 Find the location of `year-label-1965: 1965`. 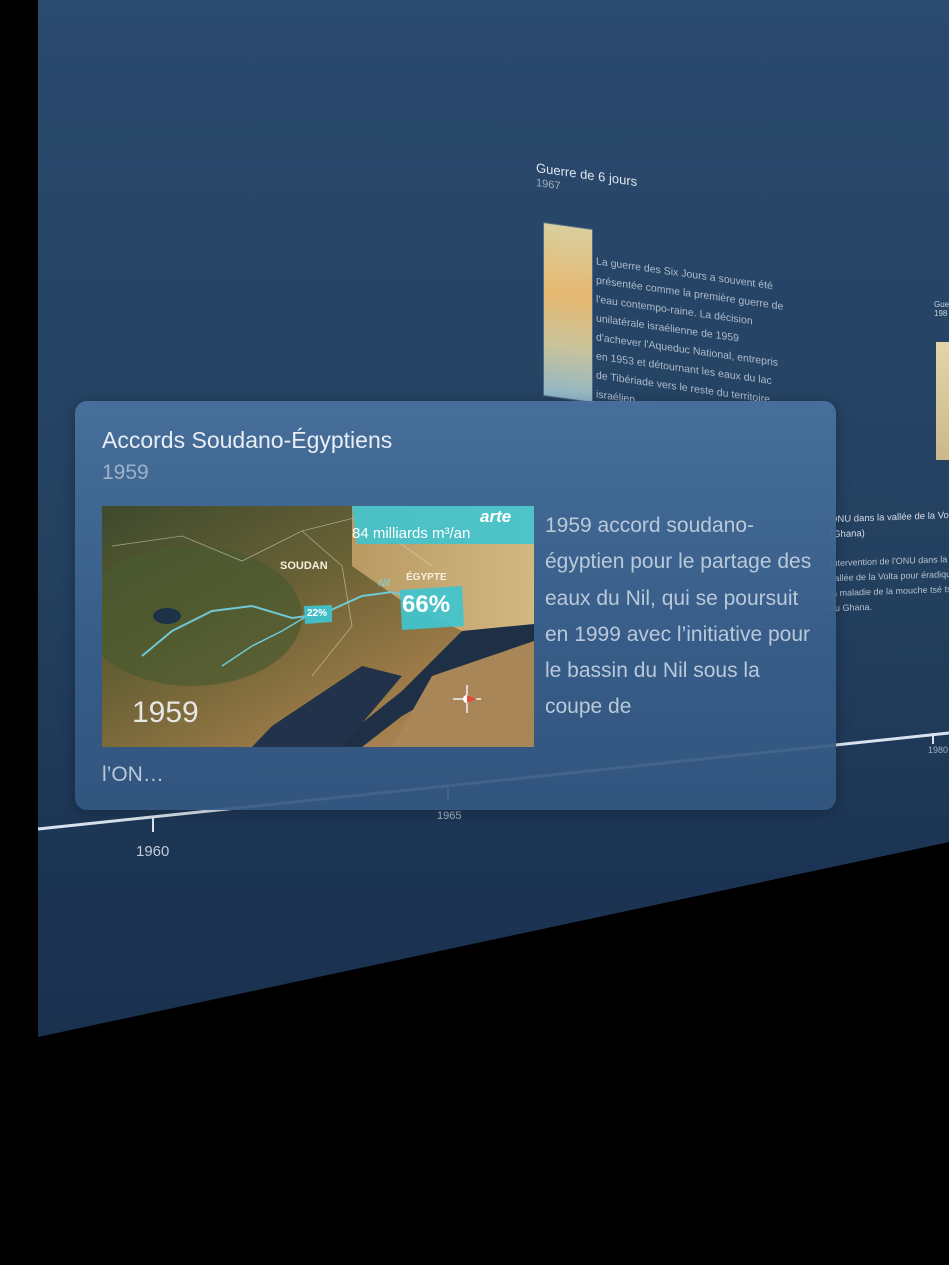

year-label-1965: 1965 is located at coordinates (449, 816).